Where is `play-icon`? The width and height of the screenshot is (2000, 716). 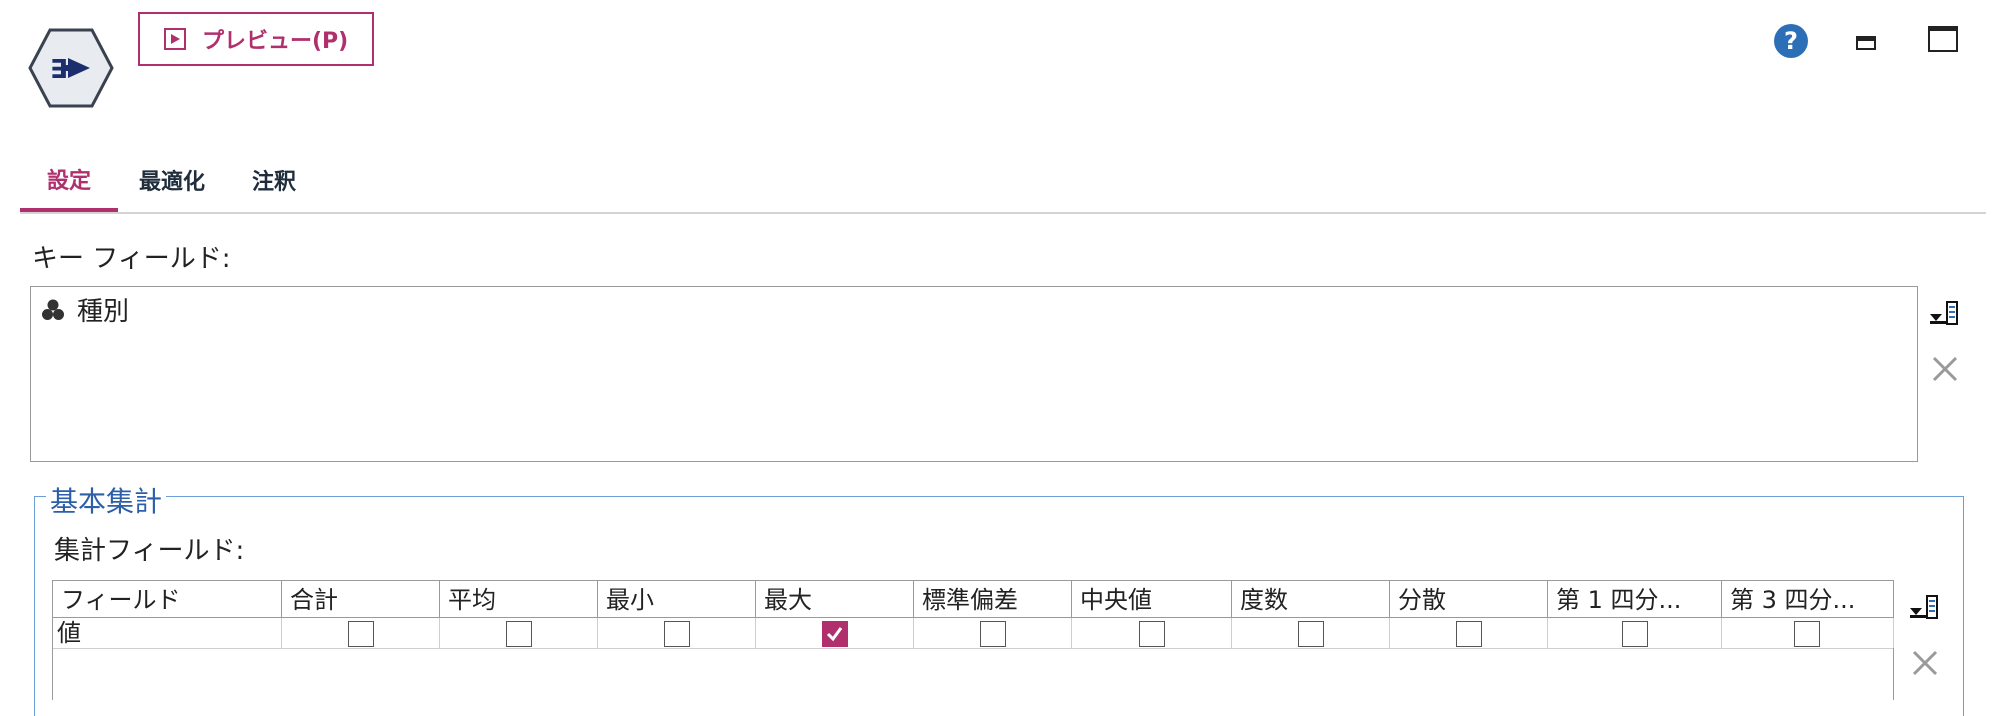
play-icon is located at coordinates (175, 39).